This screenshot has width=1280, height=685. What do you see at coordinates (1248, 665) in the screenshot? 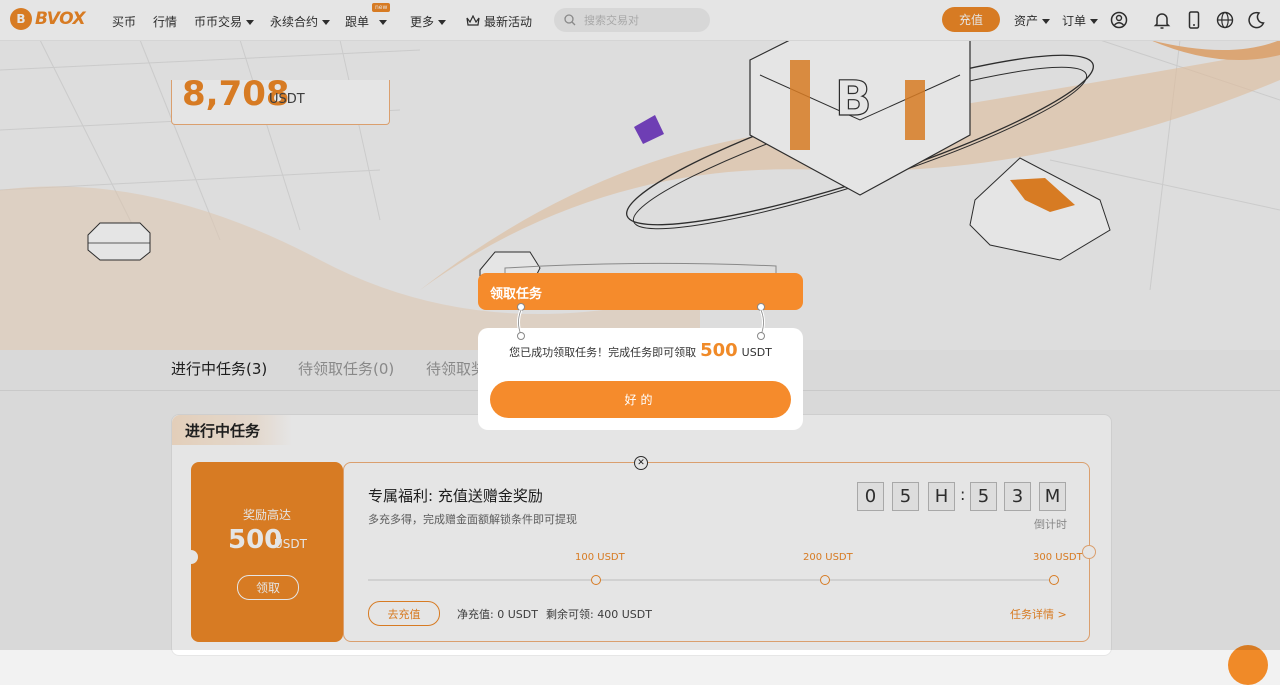
I see `support-button` at bounding box center [1248, 665].